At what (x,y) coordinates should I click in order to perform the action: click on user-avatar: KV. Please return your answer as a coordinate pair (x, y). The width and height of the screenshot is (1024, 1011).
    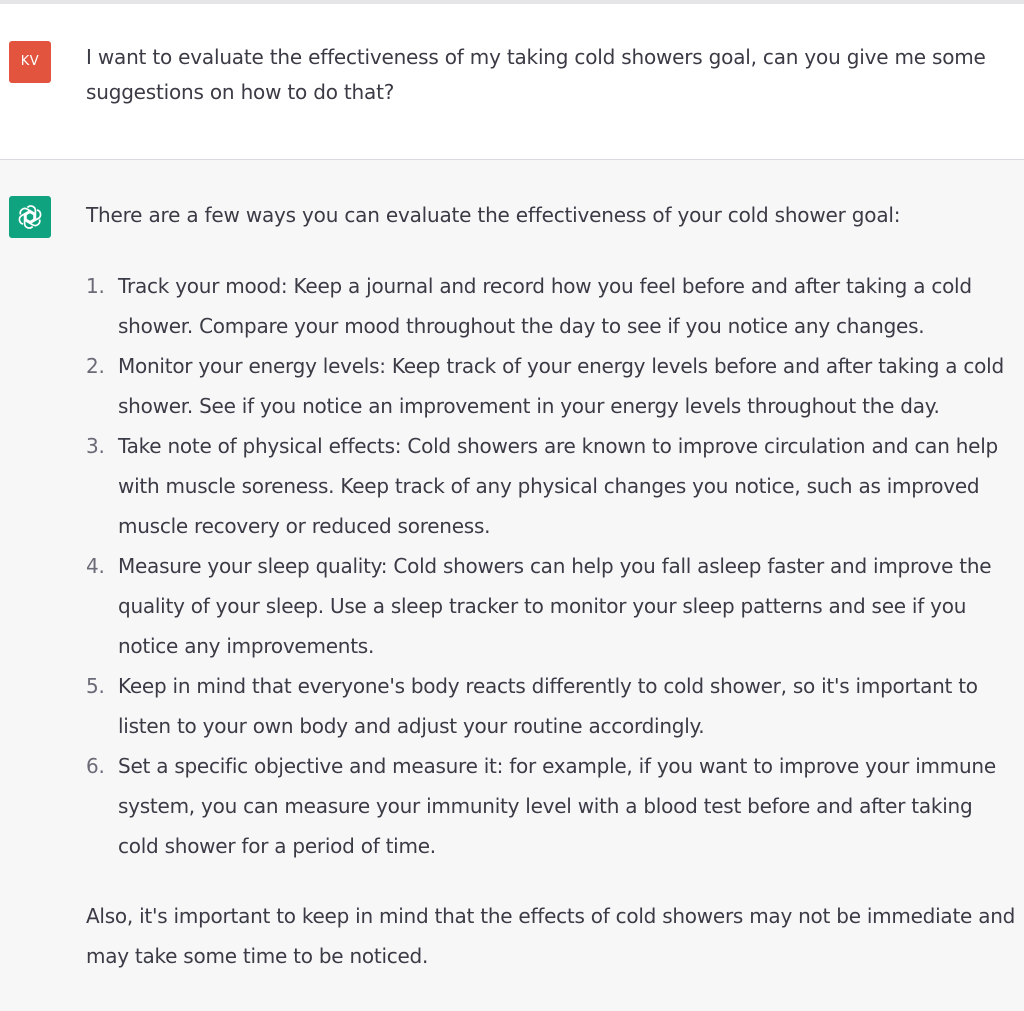
    Looking at the image, I should click on (30, 62).